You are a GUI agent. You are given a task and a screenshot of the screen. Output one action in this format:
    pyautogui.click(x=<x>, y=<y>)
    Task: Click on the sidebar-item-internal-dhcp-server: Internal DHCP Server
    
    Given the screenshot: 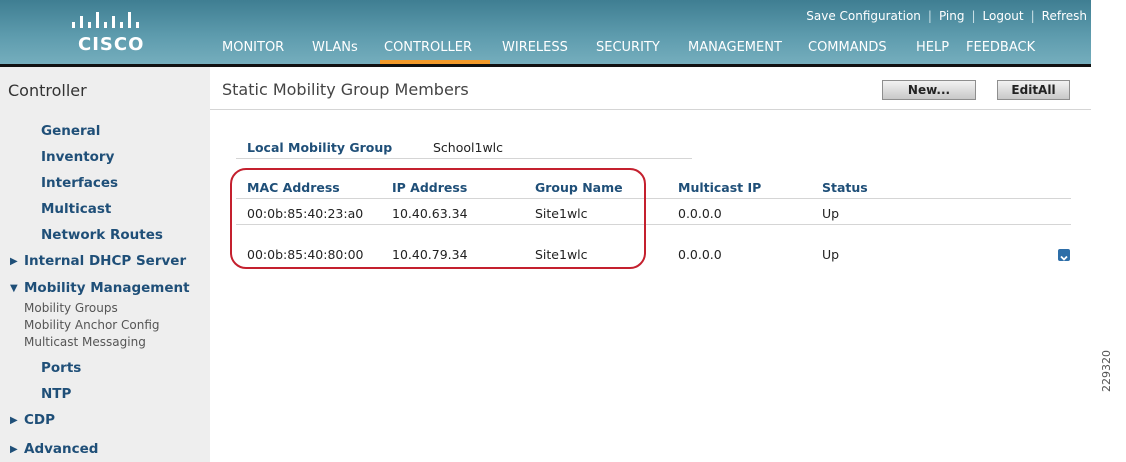 What is the action you would take?
    pyautogui.click(x=105, y=261)
    